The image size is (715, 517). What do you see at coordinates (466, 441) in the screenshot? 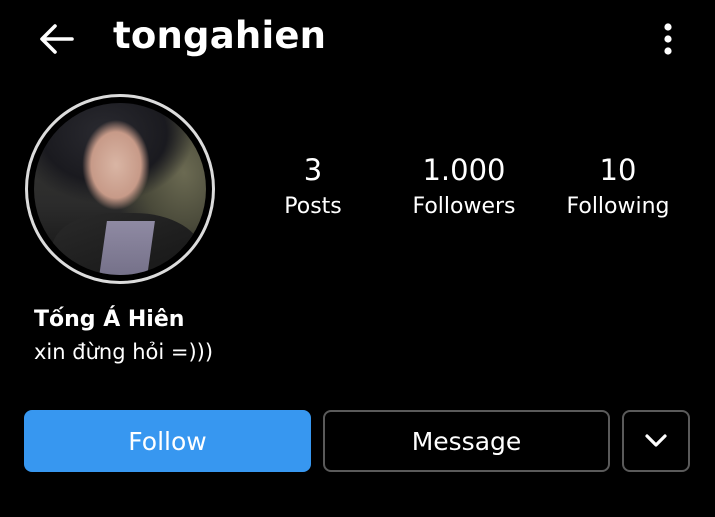
I see `message-button: Message` at bounding box center [466, 441].